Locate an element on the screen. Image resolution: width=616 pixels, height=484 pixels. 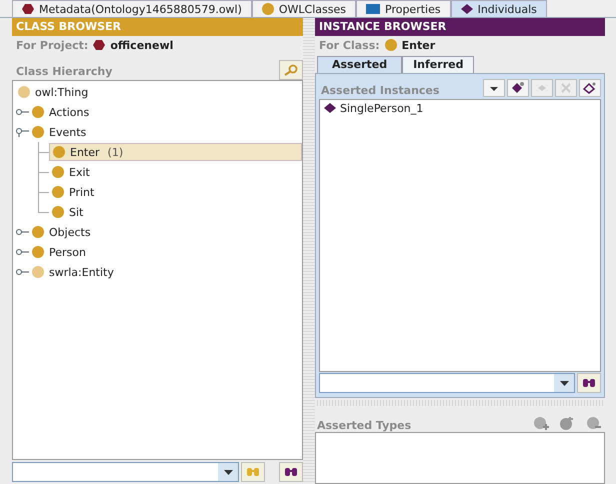
class-node: owl:Thing is located at coordinates (53, 92).